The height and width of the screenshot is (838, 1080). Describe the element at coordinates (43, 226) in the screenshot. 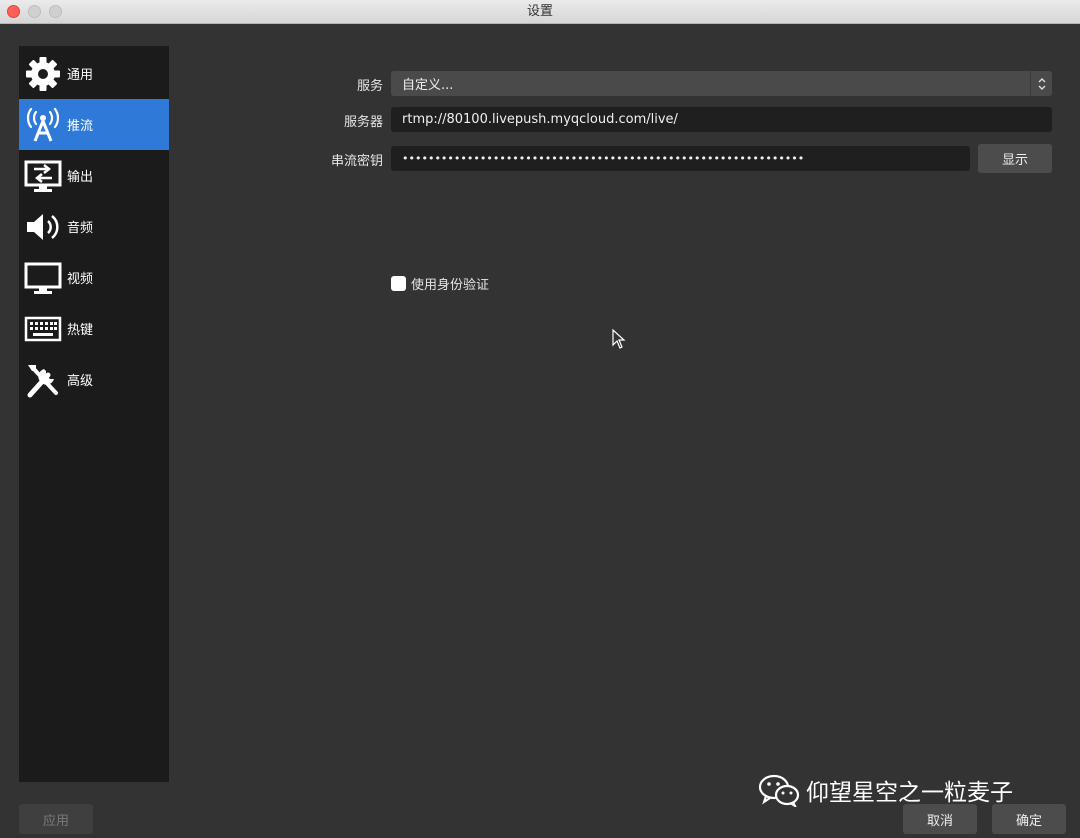

I see `speaker-icon` at that location.